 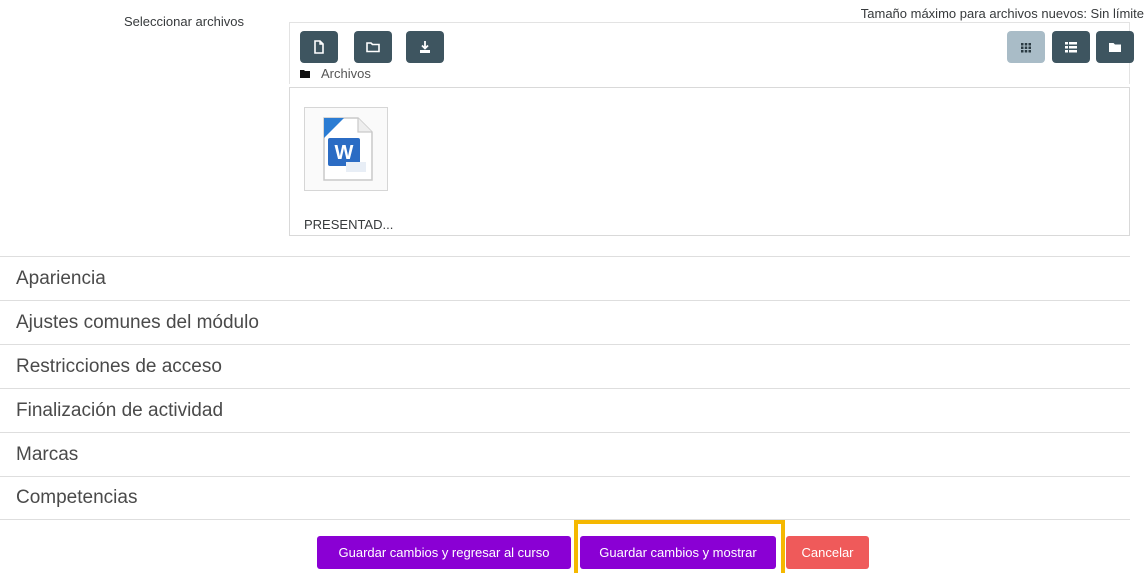 I want to click on add-file-button, so click(x=319, y=47).